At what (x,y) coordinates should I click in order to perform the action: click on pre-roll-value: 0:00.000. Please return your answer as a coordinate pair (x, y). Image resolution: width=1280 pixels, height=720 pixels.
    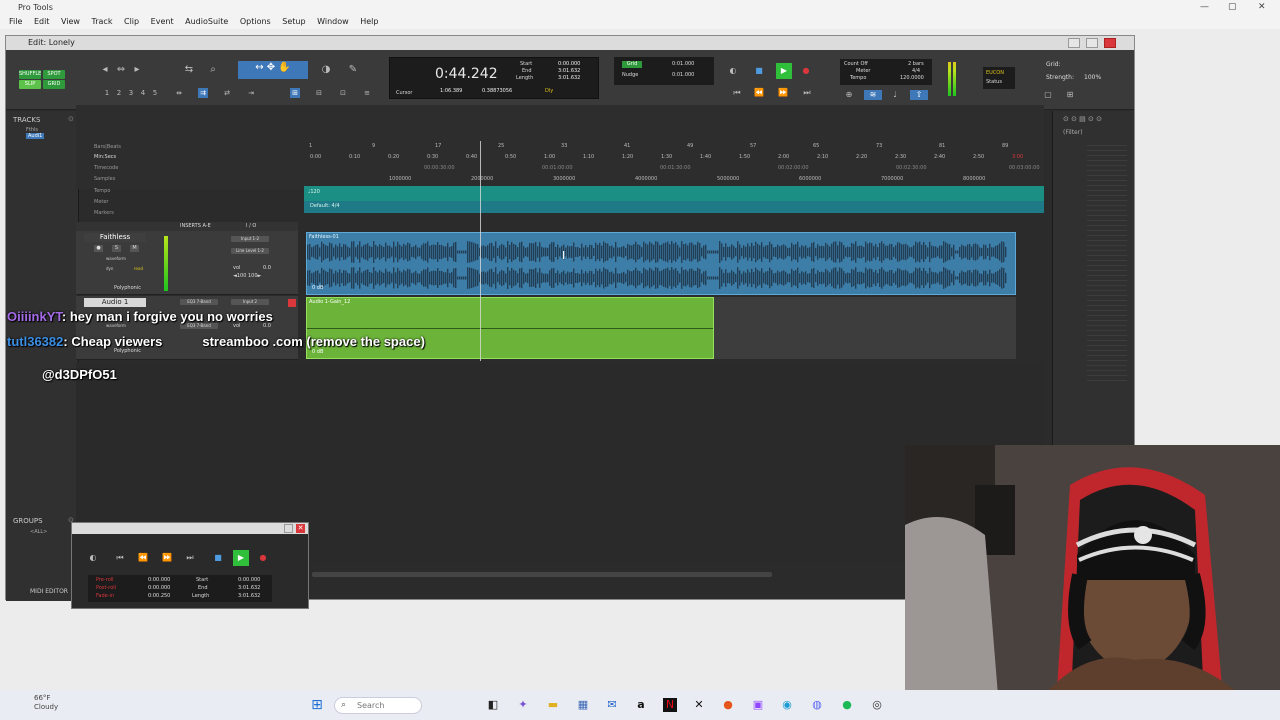
    Looking at the image, I should click on (159, 580).